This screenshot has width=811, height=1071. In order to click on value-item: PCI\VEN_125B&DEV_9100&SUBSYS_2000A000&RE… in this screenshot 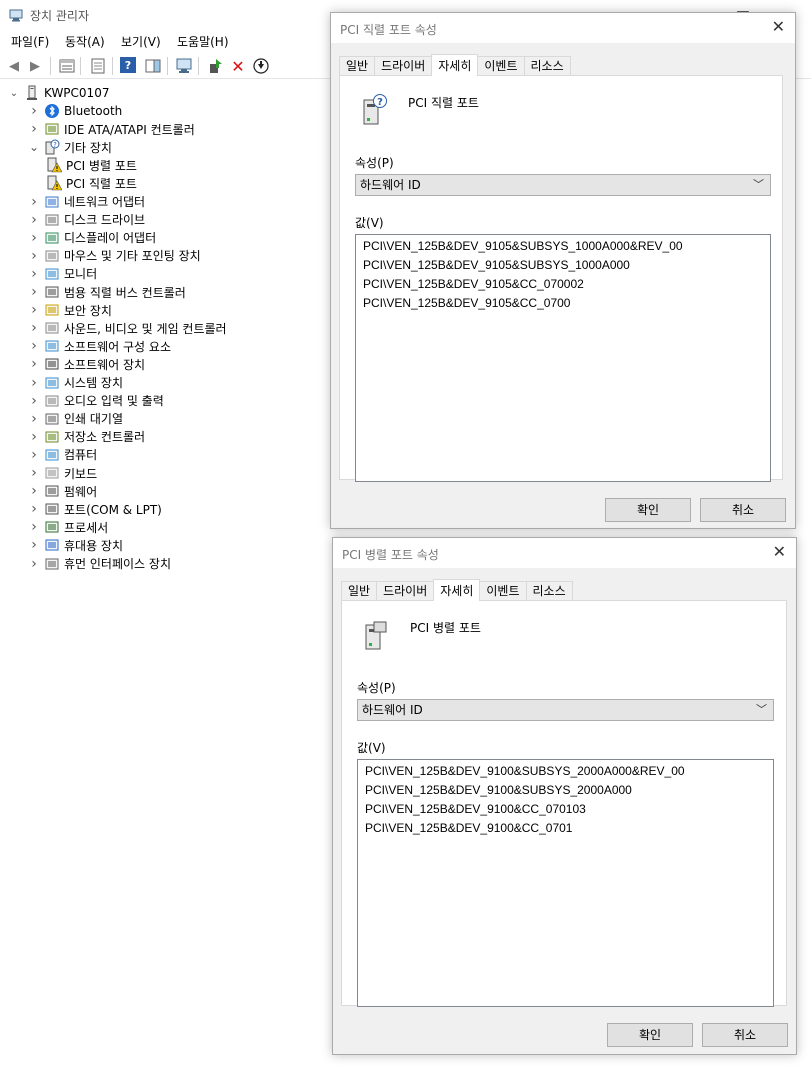, I will do `click(569, 771)`.